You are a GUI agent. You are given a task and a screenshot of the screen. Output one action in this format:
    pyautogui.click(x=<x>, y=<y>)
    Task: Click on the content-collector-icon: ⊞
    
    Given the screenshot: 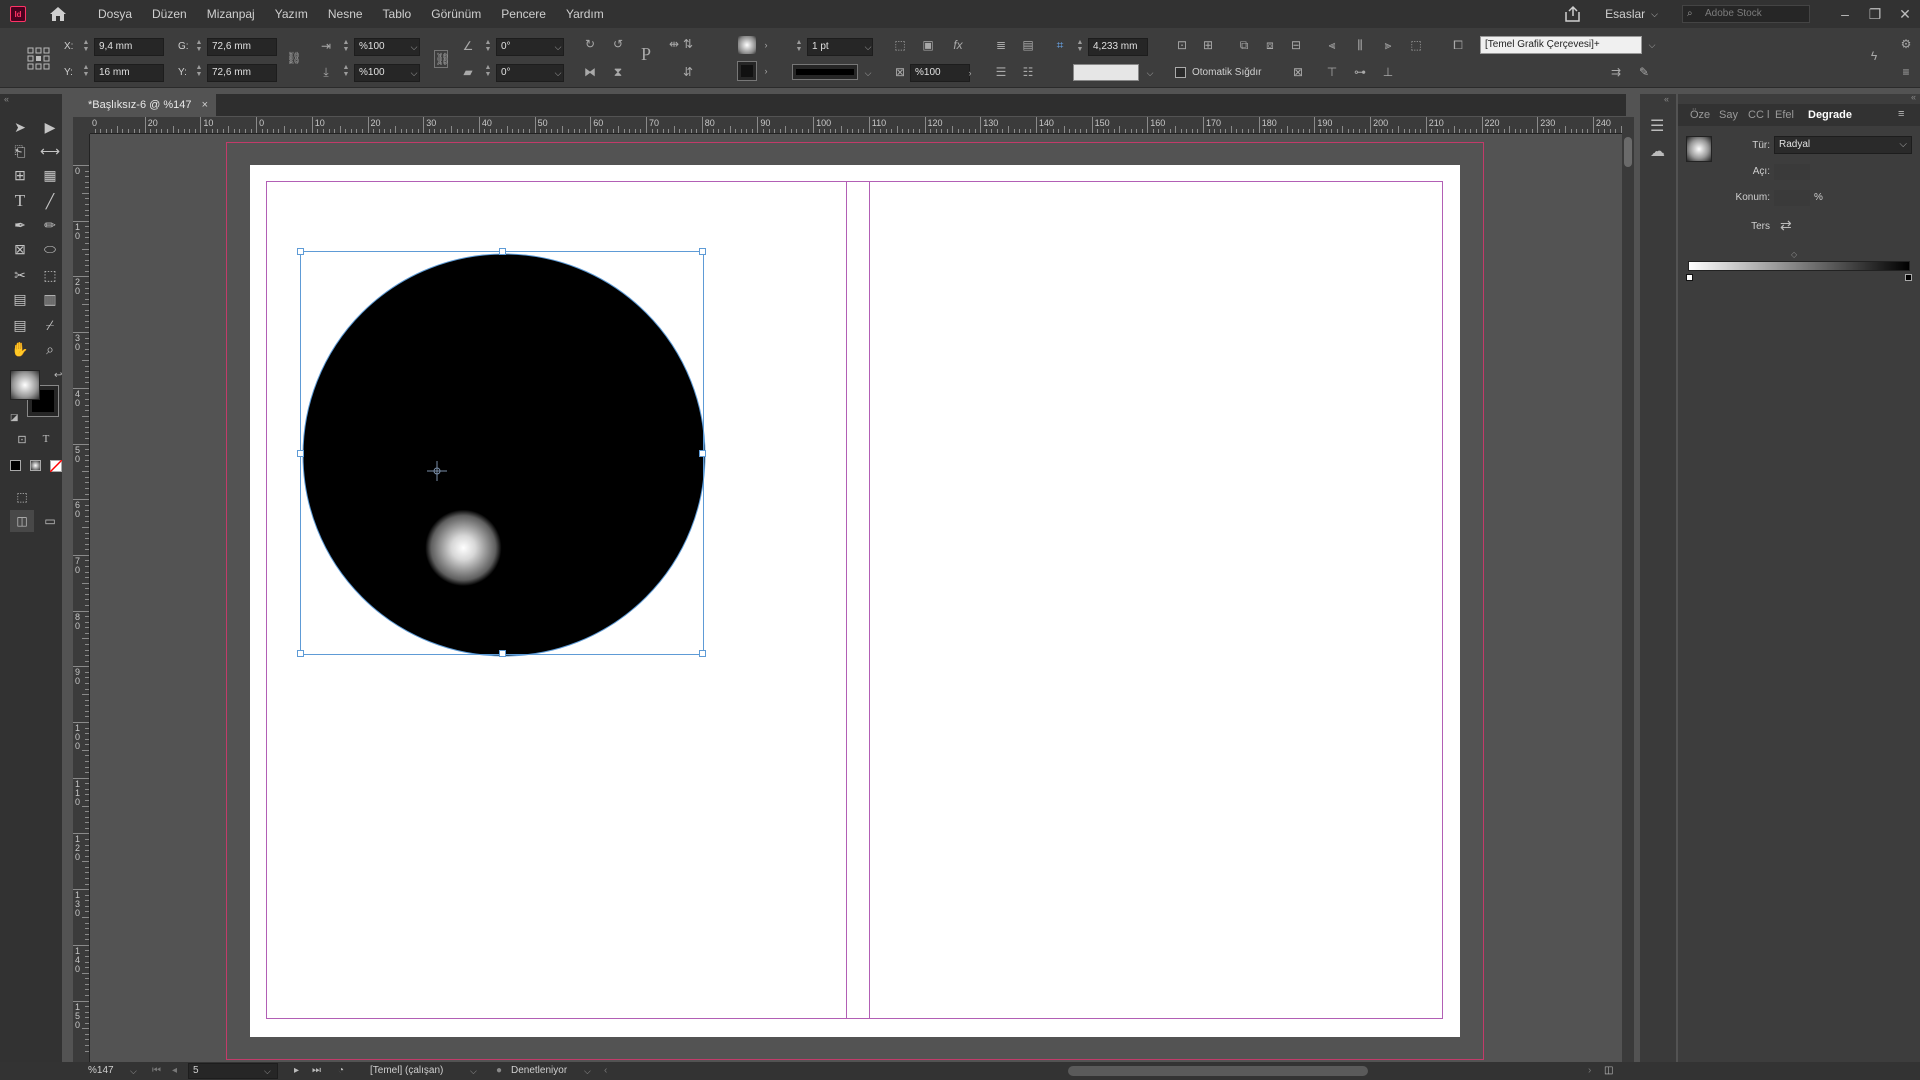 What is the action you would take?
    pyautogui.click(x=20, y=175)
    